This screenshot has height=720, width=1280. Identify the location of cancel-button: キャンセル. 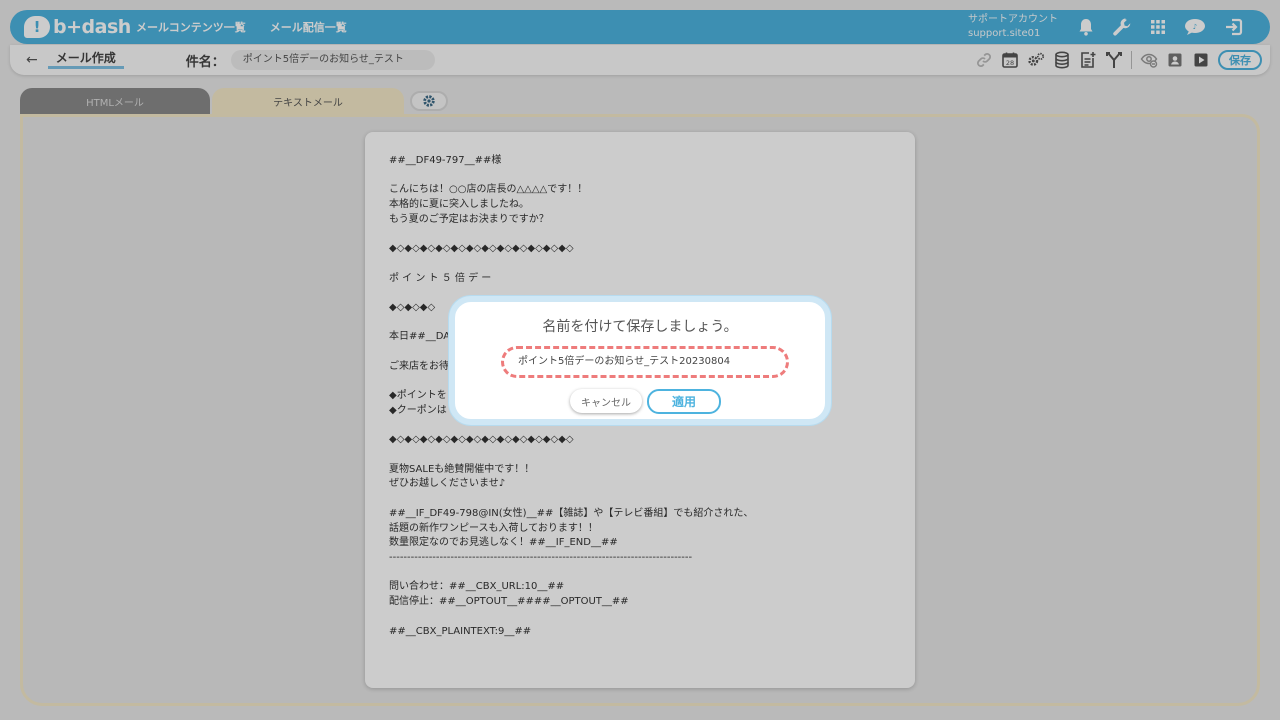
(606, 401).